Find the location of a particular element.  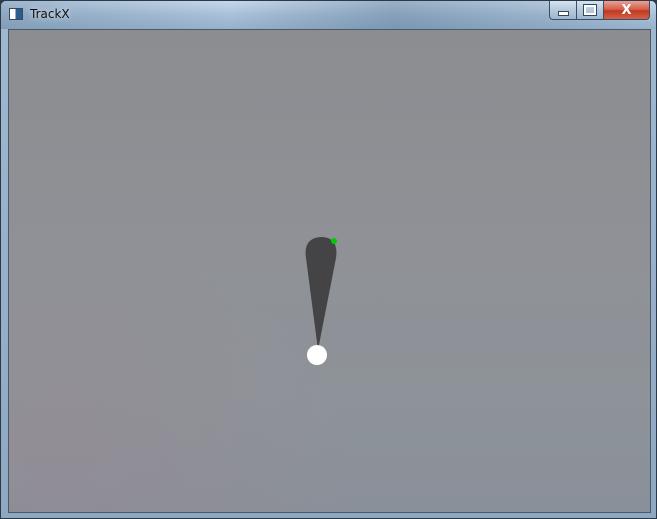

app-window-icon is located at coordinates (16, 14).